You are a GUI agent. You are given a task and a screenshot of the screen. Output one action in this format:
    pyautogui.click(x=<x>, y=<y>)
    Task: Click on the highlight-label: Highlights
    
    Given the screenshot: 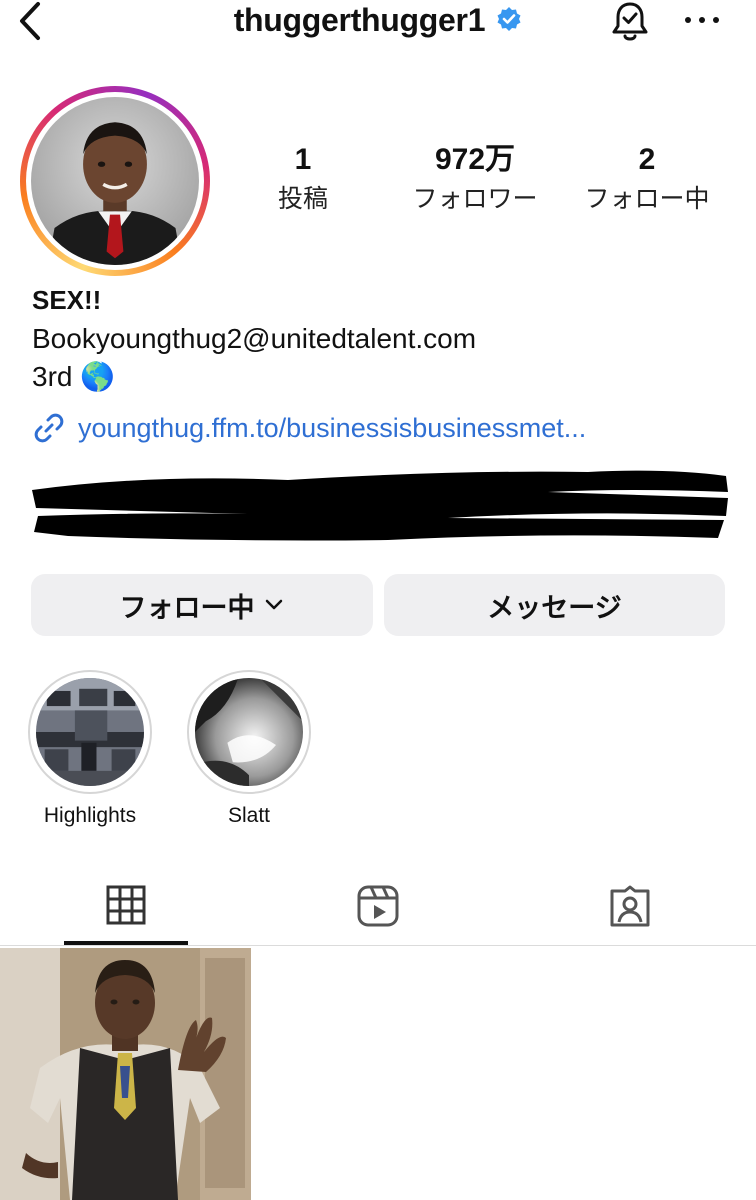 What is the action you would take?
    pyautogui.click(x=90, y=815)
    